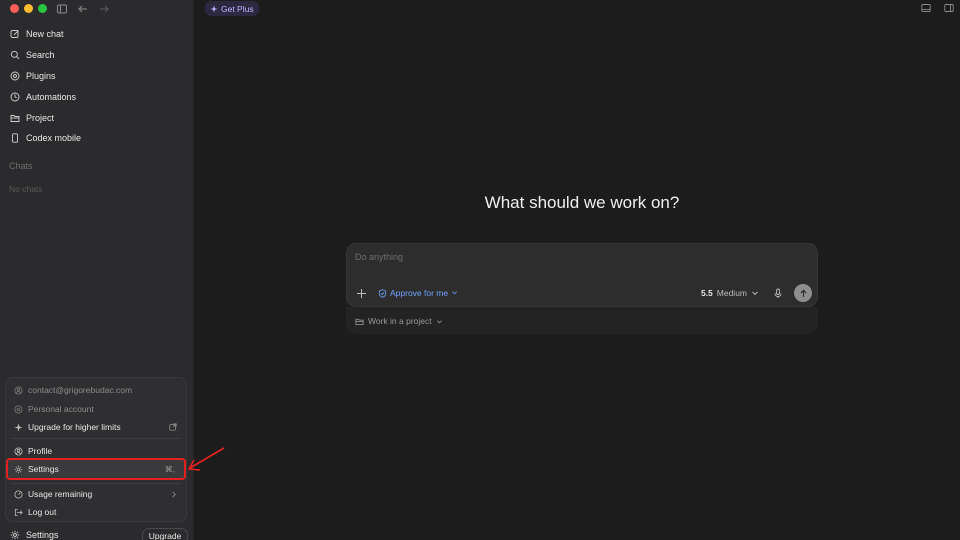  What do you see at coordinates (18, 494) in the screenshot?
I see `gauge-icon` at bounding box center [18, 494].